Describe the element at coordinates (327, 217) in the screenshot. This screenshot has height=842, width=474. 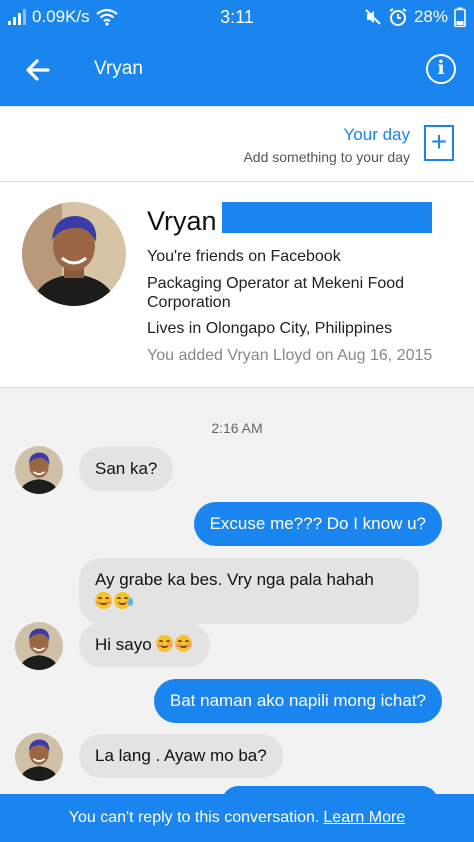
I see `redaction-box` at that location.